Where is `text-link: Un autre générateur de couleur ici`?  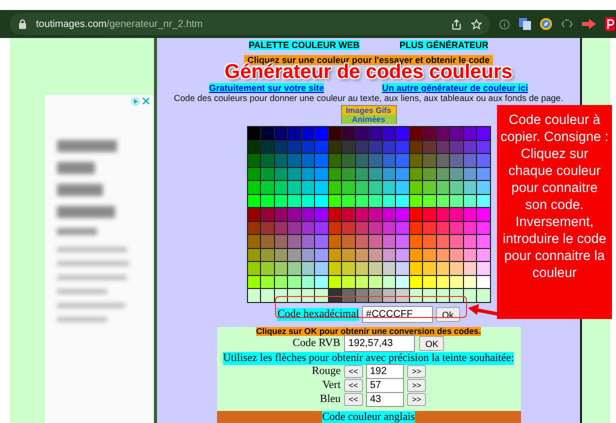 text-link: Un autre générateur de couleur ici is located at coordinates (455, 88).